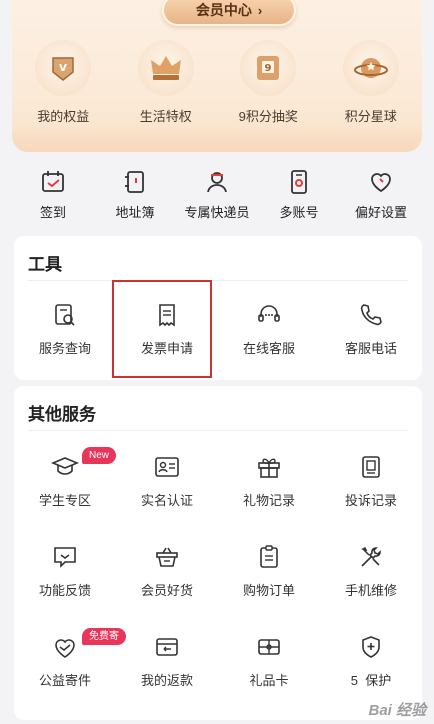 Image resolution: width=434 pixels, height=724 pixels. What do you see at coordinates (381, 182) in the screenshot?
I see `heart-icon` at bounding box center [381, 182].